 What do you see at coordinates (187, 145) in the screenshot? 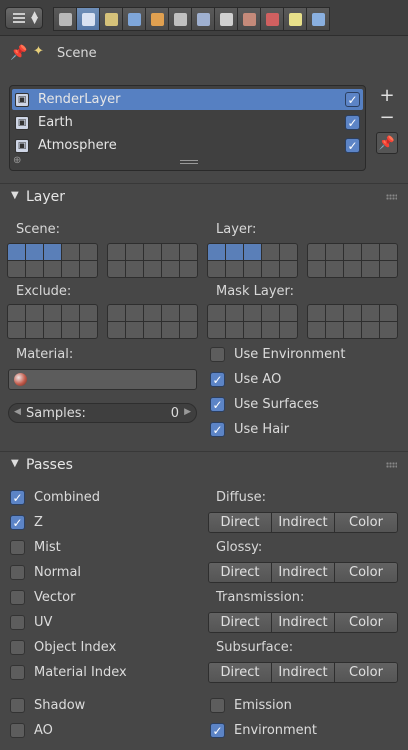
I see `render-layer-item: ▣ Atmosphere` at bounding box center [187, 145].